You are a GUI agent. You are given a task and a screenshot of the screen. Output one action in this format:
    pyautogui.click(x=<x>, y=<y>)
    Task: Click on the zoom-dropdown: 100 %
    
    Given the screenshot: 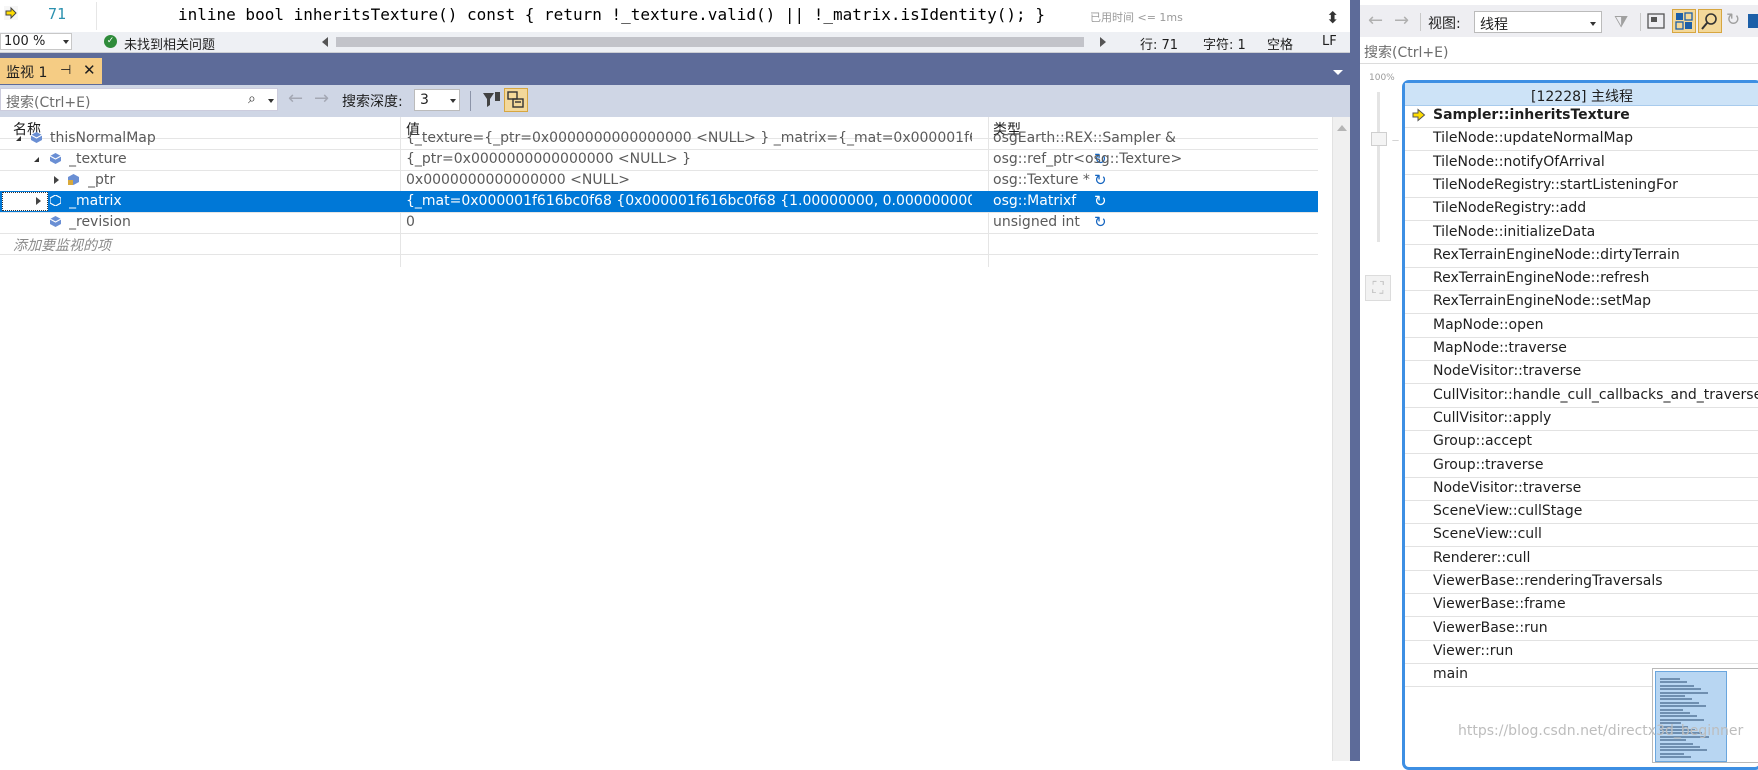 What is the action you would take?
    pyautogui.click(x=36, y=41)
    